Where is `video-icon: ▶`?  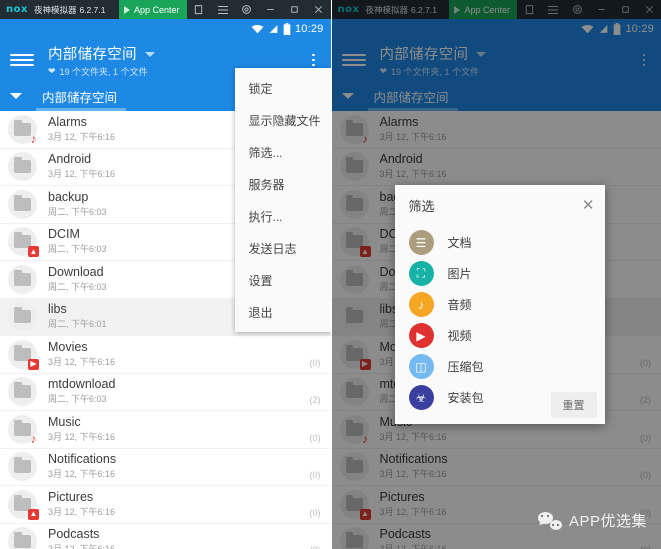
video-icon: ▶ is located at coordinates (421, 335).